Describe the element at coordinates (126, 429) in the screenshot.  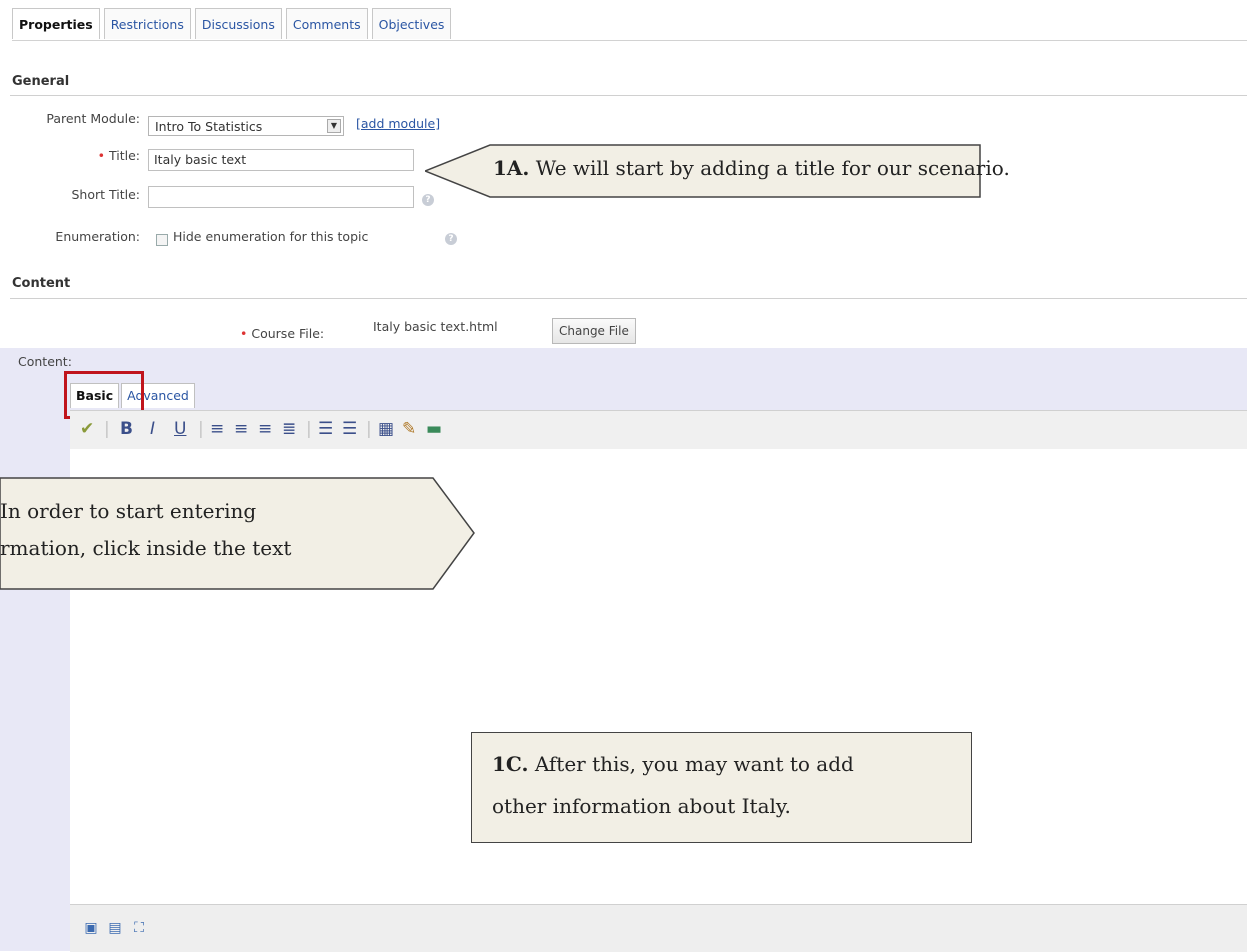
I see `bold-icon: B` at that location.